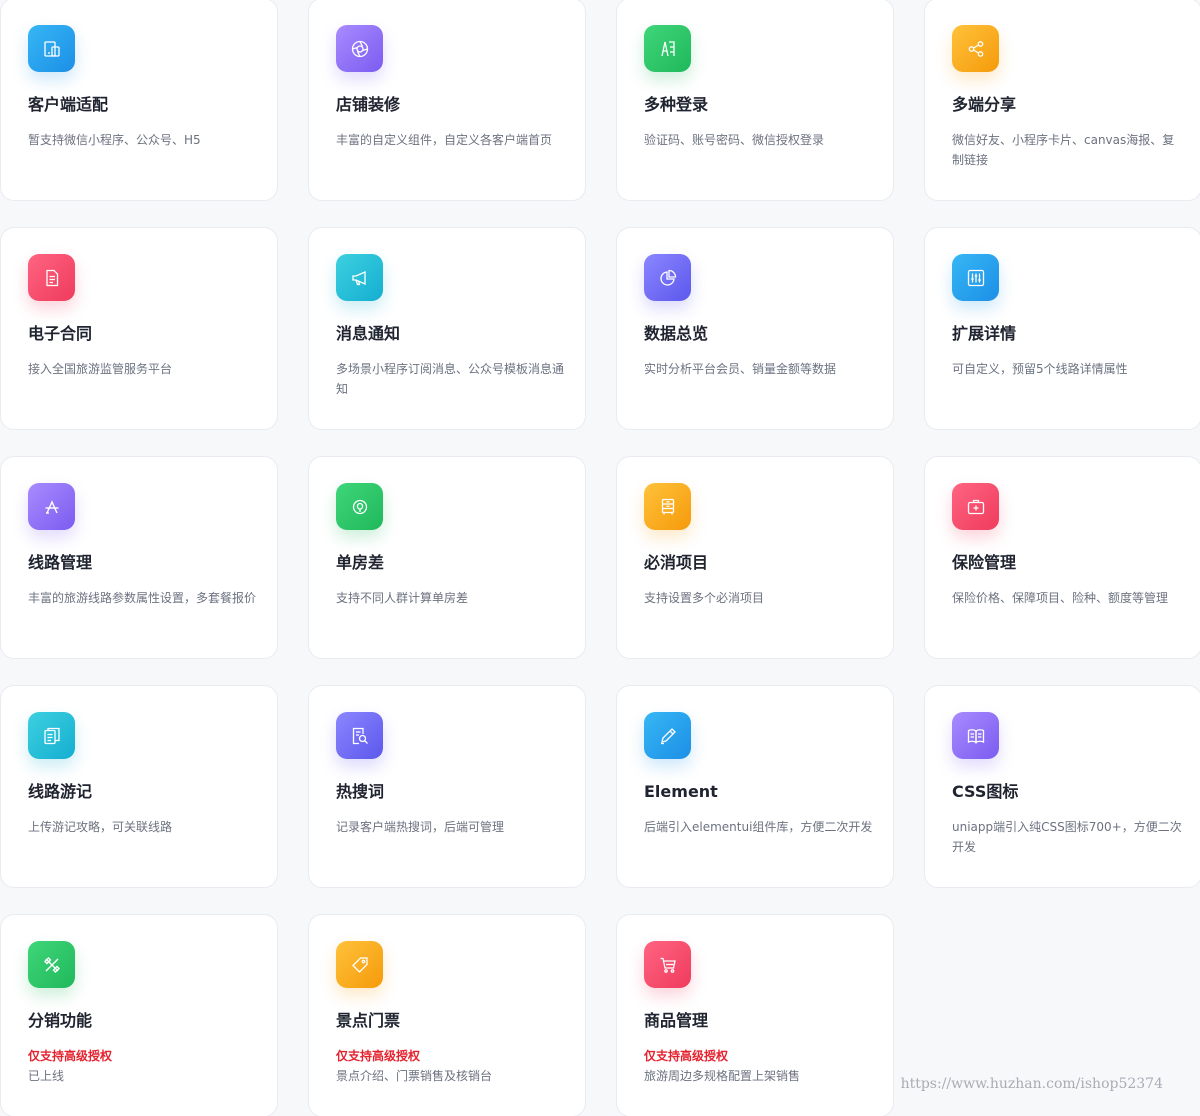 This screenshot has height=1116, width=1200. What do you see at coordinates (676, 333) in the screenshot?
I see `feature-title: 数据总览` at bounding box center [676, 333].